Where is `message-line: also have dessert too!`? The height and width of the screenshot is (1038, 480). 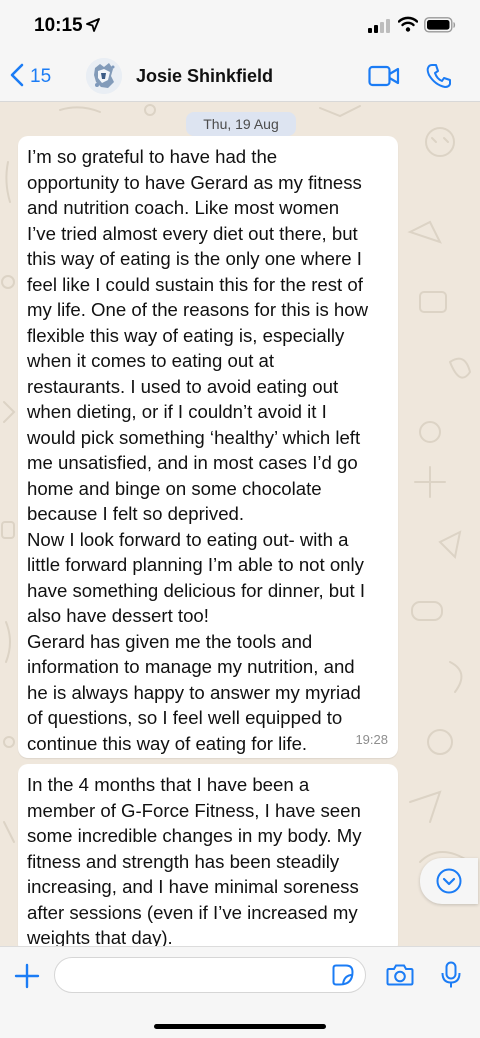
message-line: also have dessert too! is located at coordinates (118, 615).